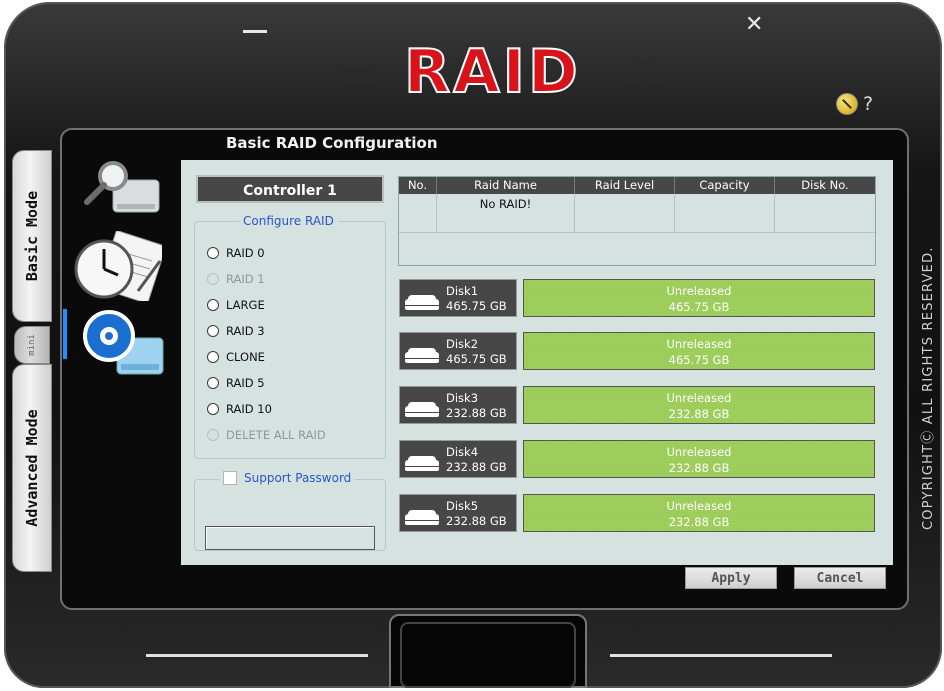 The image size is (944, 691). What do you see at coordinates (290, 538) in the screenshot?
I see `password-field` at bounding box center [290, 538].